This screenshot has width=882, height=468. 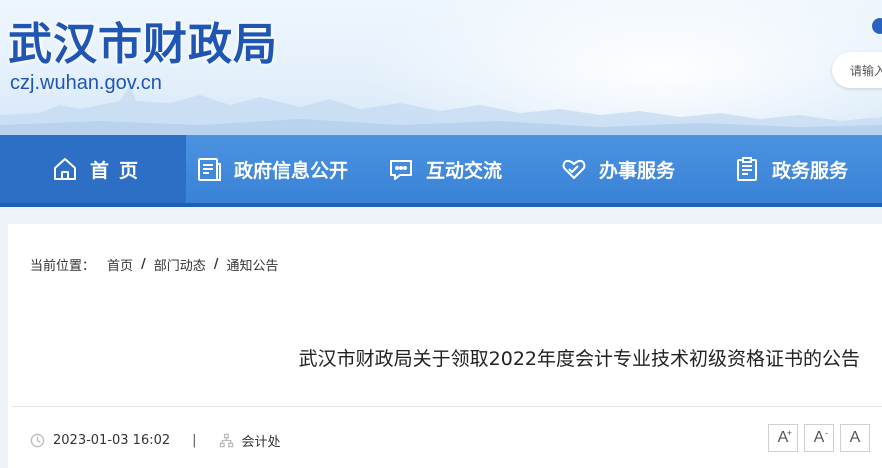 What do you see at coordinates (783, 438) in the screenshot?
I see `font-increase-button: A +` at bounding box center [783, 438].